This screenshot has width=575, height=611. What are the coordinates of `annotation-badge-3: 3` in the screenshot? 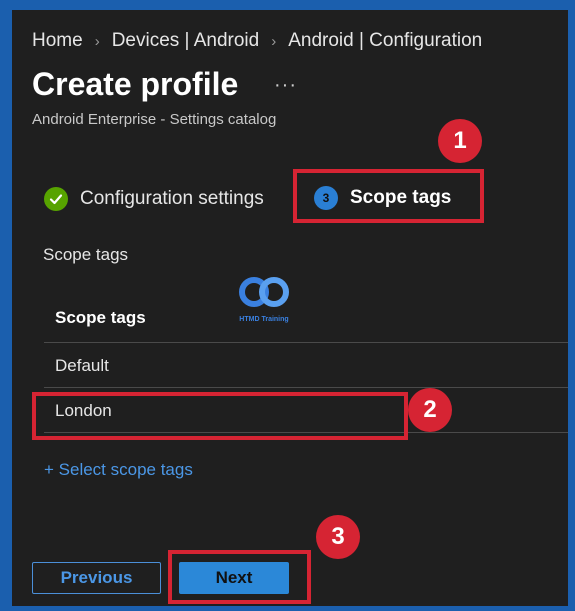 It's located at (338, 537).